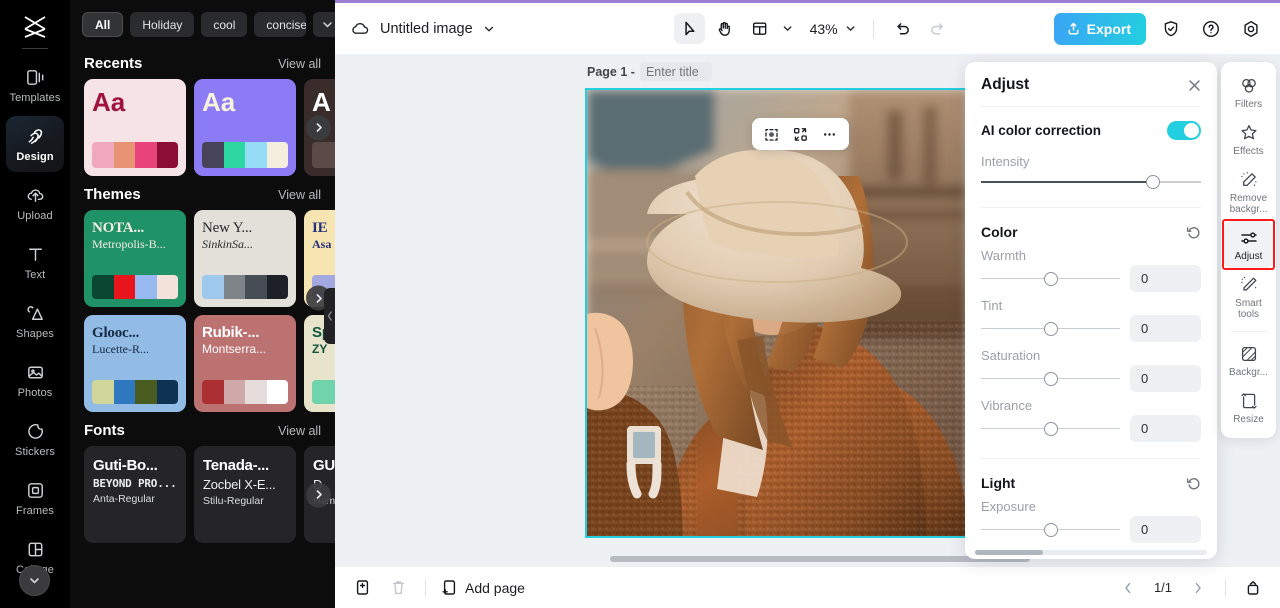 This screenshot has height=608, width=1280. I want to click on sidebar-label: Templates, so click(35, 97).